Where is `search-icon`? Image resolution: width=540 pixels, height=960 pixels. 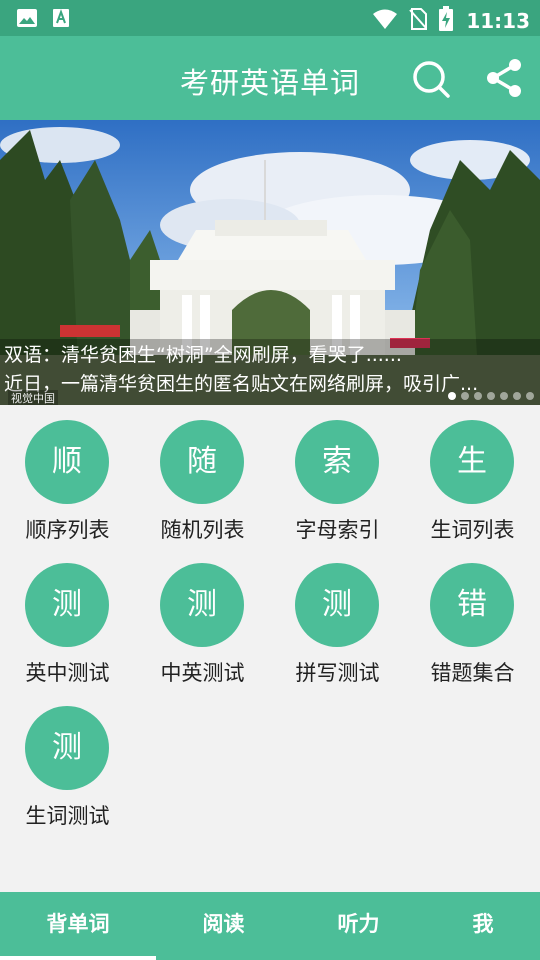 search-icon is located at coordinates (431, 79).